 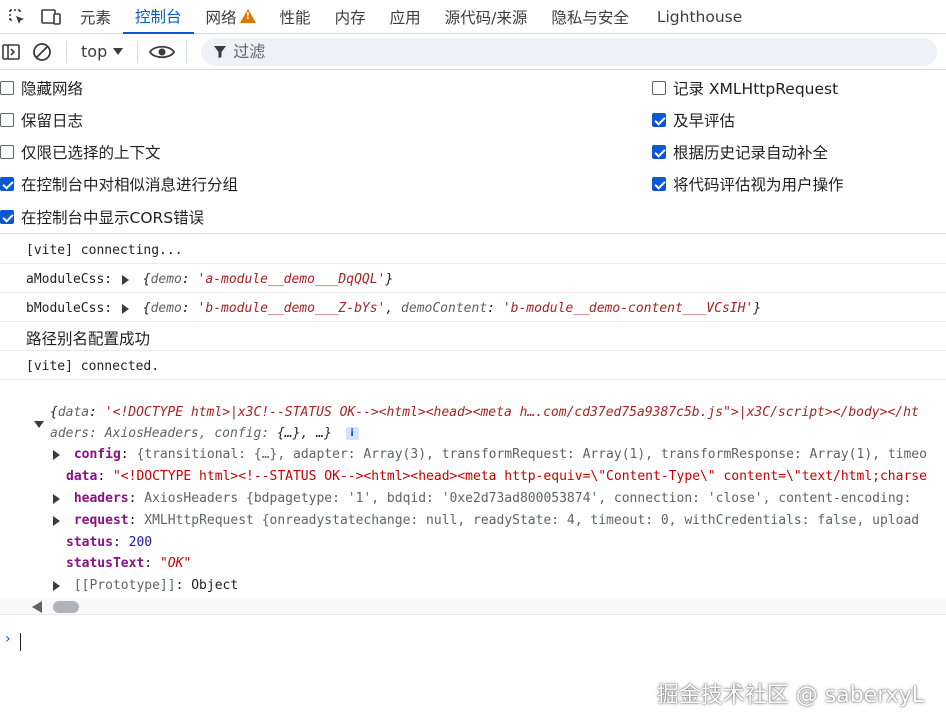 I want to click on message-label: bModuleCss:, so click(x=73, y=308).